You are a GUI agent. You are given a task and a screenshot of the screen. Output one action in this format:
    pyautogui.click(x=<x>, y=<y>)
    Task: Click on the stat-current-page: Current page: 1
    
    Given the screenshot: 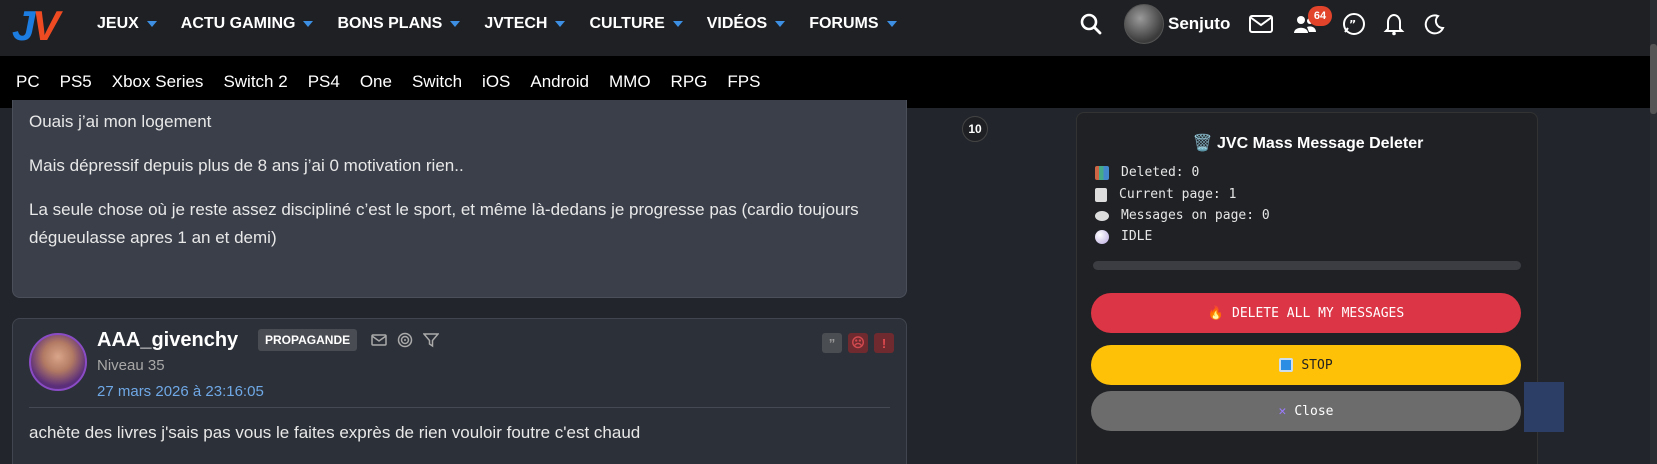 What is the action you would take?
    pyautogui.click(x=1165, y=194)
    